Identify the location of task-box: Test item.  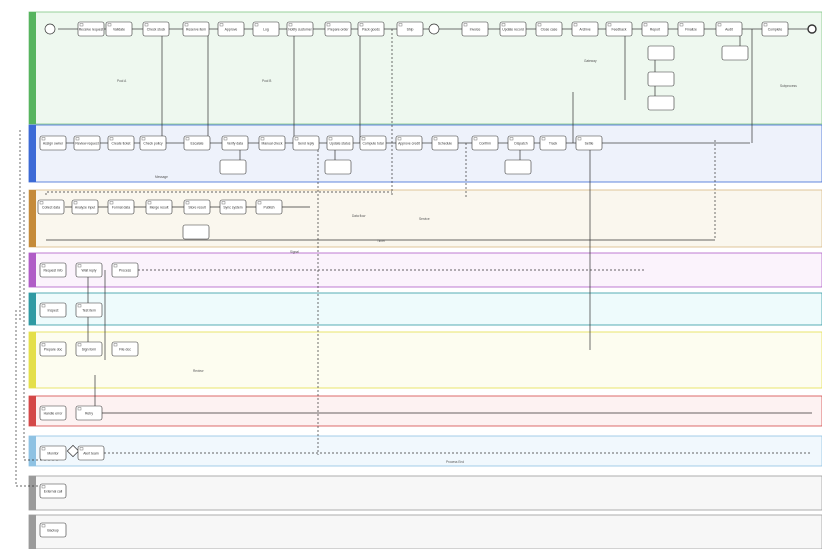
(89, 310).